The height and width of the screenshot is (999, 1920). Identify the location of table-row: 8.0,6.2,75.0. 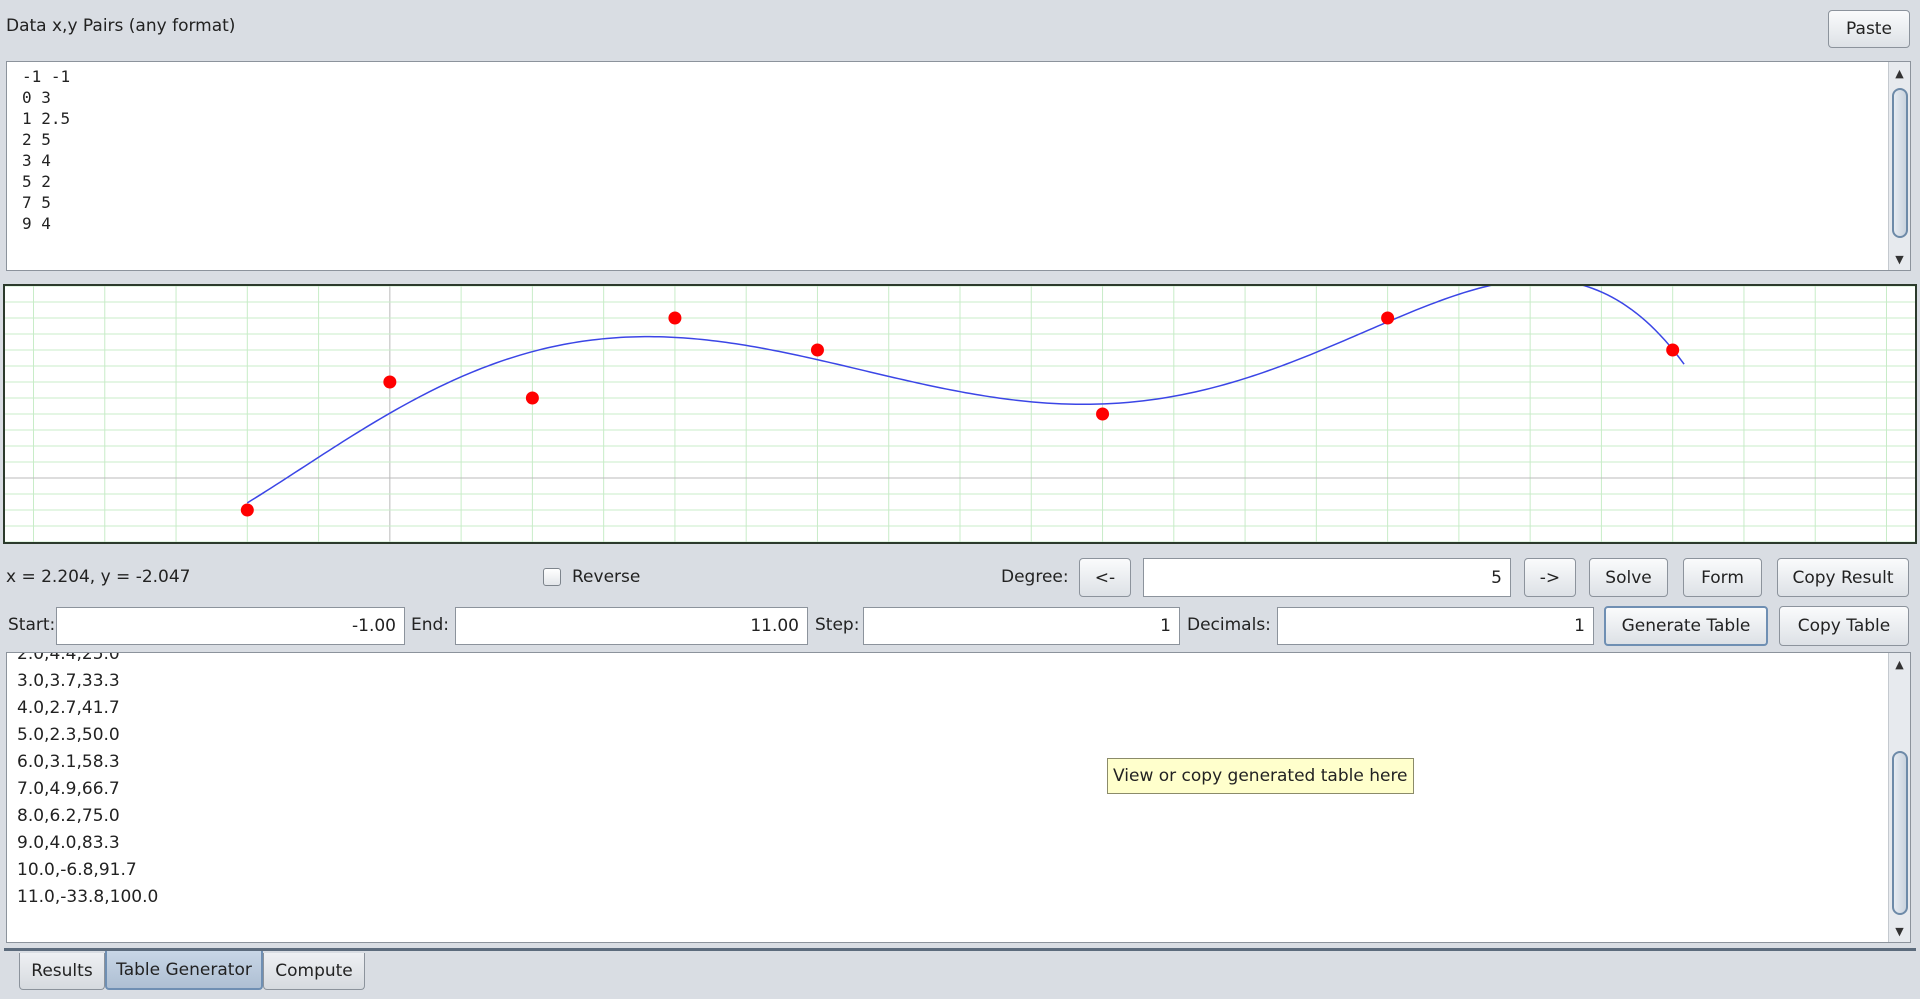
(68, 816).